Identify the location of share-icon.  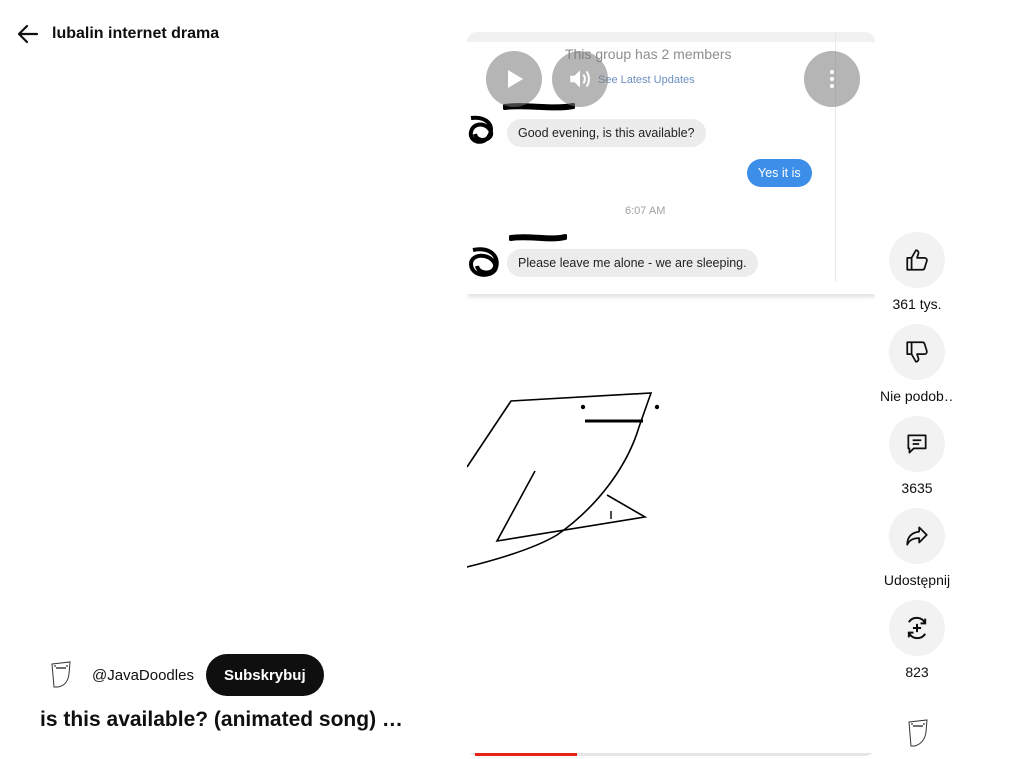
(917, 536).